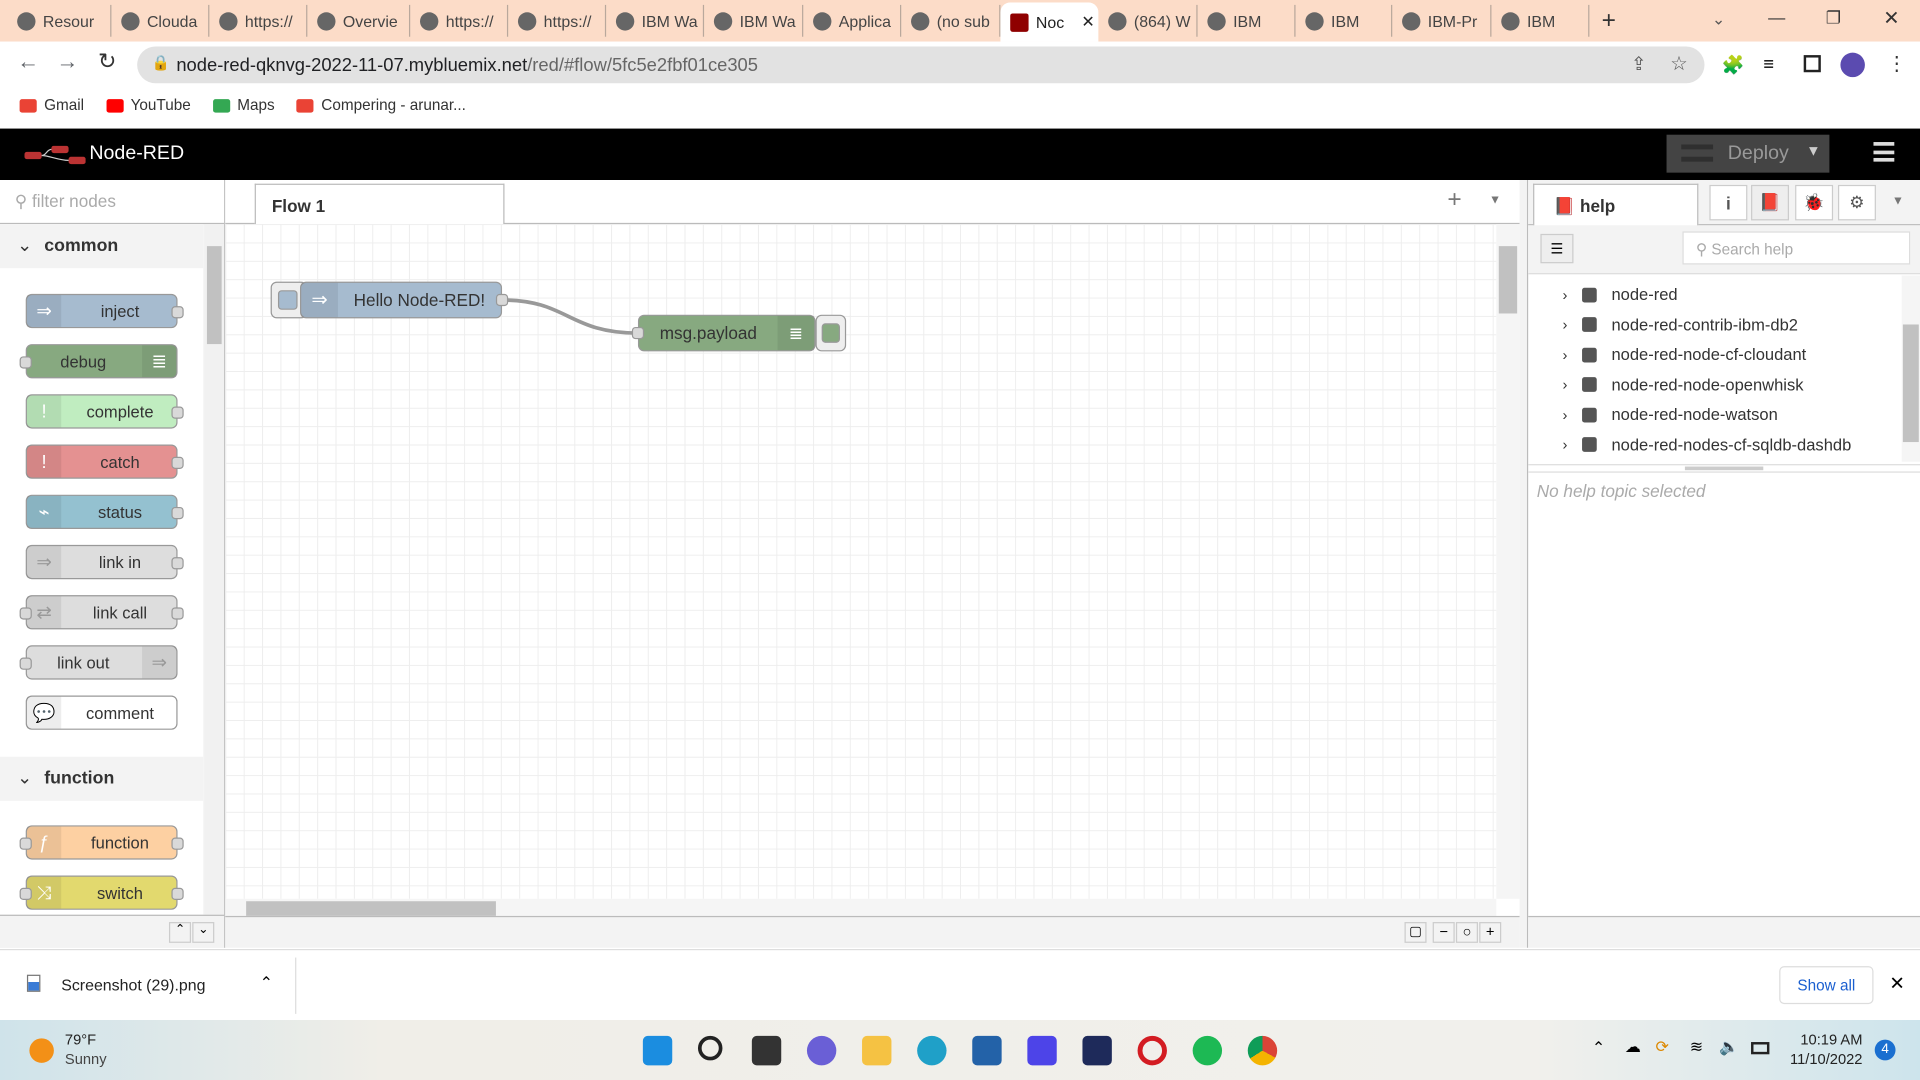 The height and width of the screenshot is (1080, 1920). Describe the element at coordinates (148, 105) in the screenshot. I see `bookmark: YouTube` at that location.